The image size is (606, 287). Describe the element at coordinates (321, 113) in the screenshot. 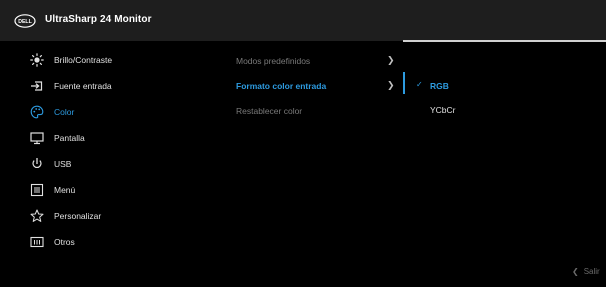

I see `submenu-item-restablecer-color: Restablecer color` at that location.